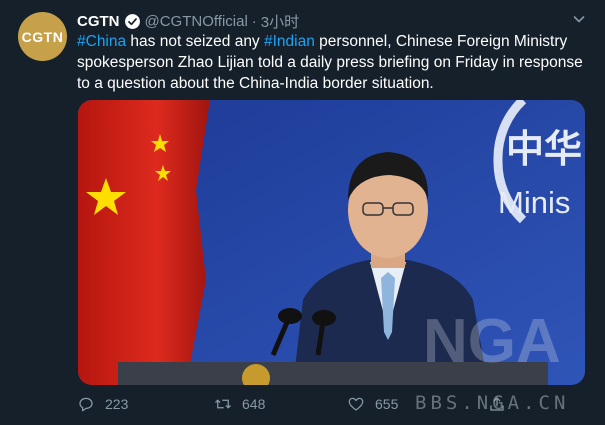 The width and height of the screenshot is (605, 425). What do you see at coordinates (544, 149) in the screenshot?
I see `backdrop-chinese-text: 中华` at bounding box center [544, 149].